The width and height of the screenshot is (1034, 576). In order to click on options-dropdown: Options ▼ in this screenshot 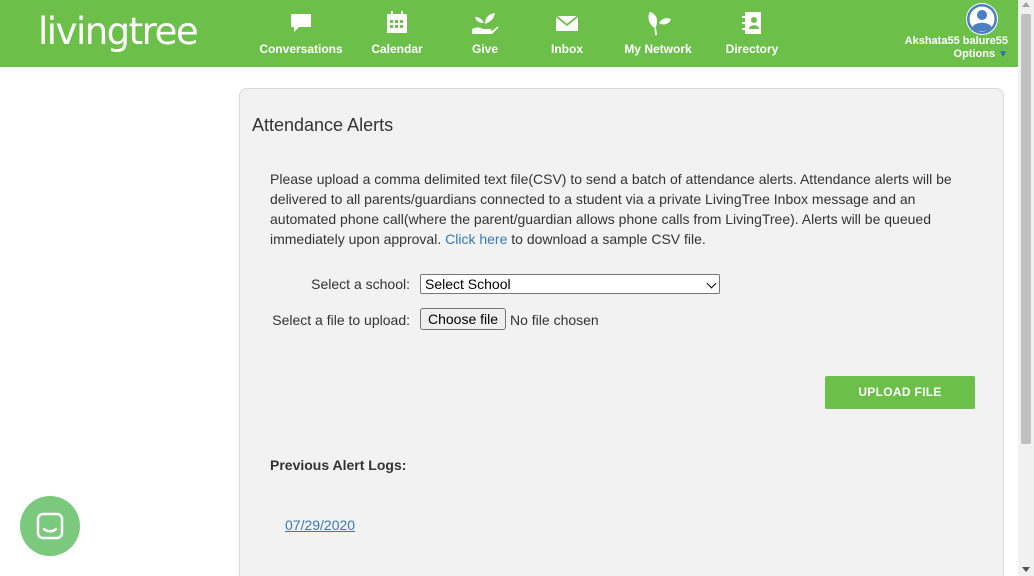, I will do `click(981, 54)`.